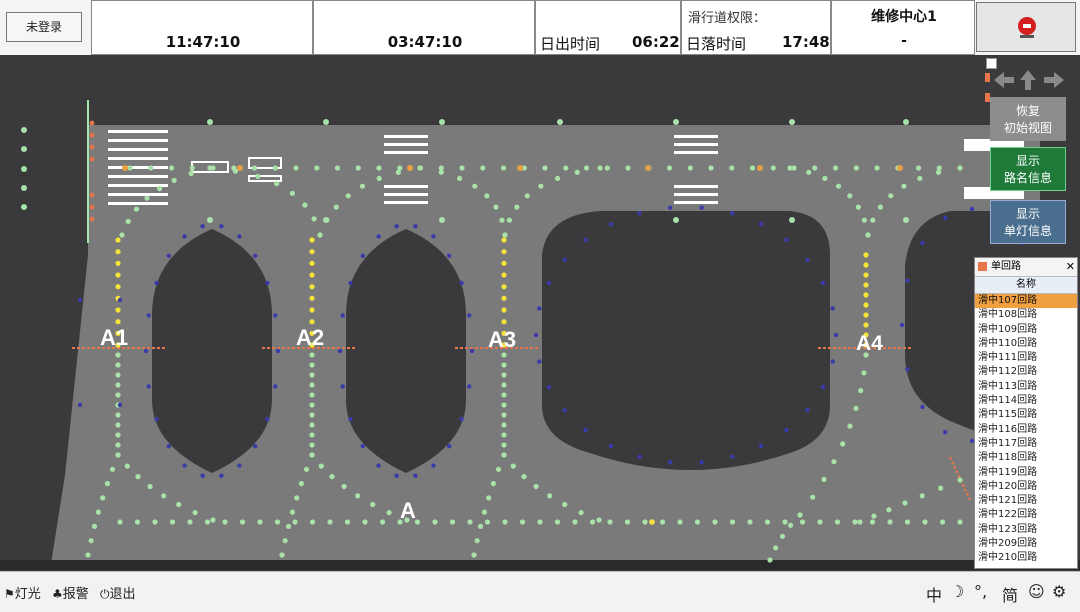 The height and width of the screenshot is (612, 1080). Describe the element at coordinates (1028, 169) in the screenshot. I see `show-circuit-names-button: 显示 路名信息` at that location.